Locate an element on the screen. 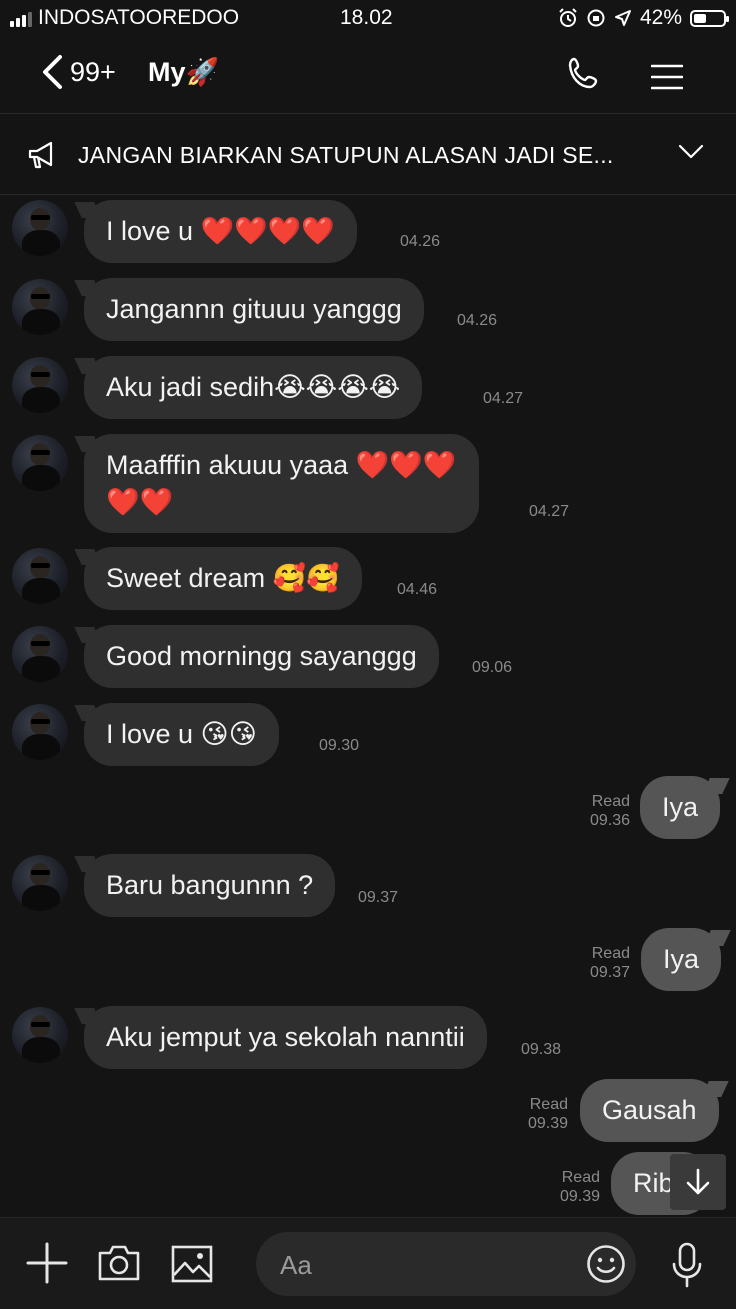  read-receipt: Read 09.37 is located at coordinates (600, 963).